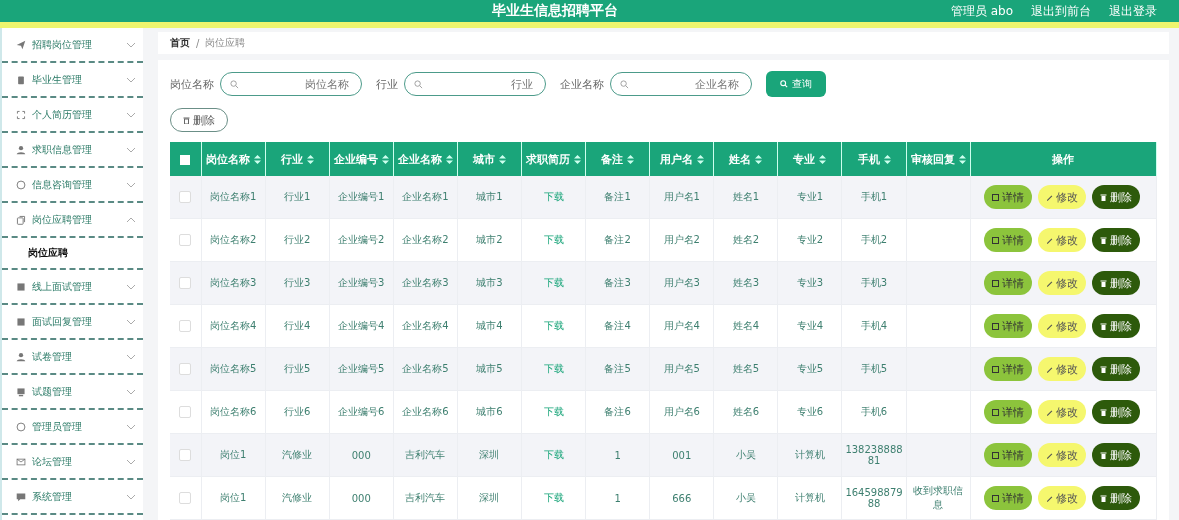 The height and width of the screenshot is (520, 1179). Describe the element at coordinates (62, 149) in the screenshot. I see `menu-label: 求职信息管理` at that location.